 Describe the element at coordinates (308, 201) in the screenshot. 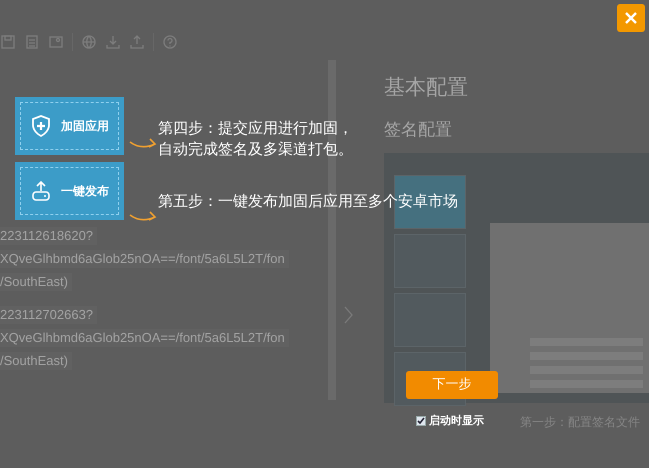

I see `step-instruction: 第五步：一键发布加固后应用至多个安卓市场` at that location.